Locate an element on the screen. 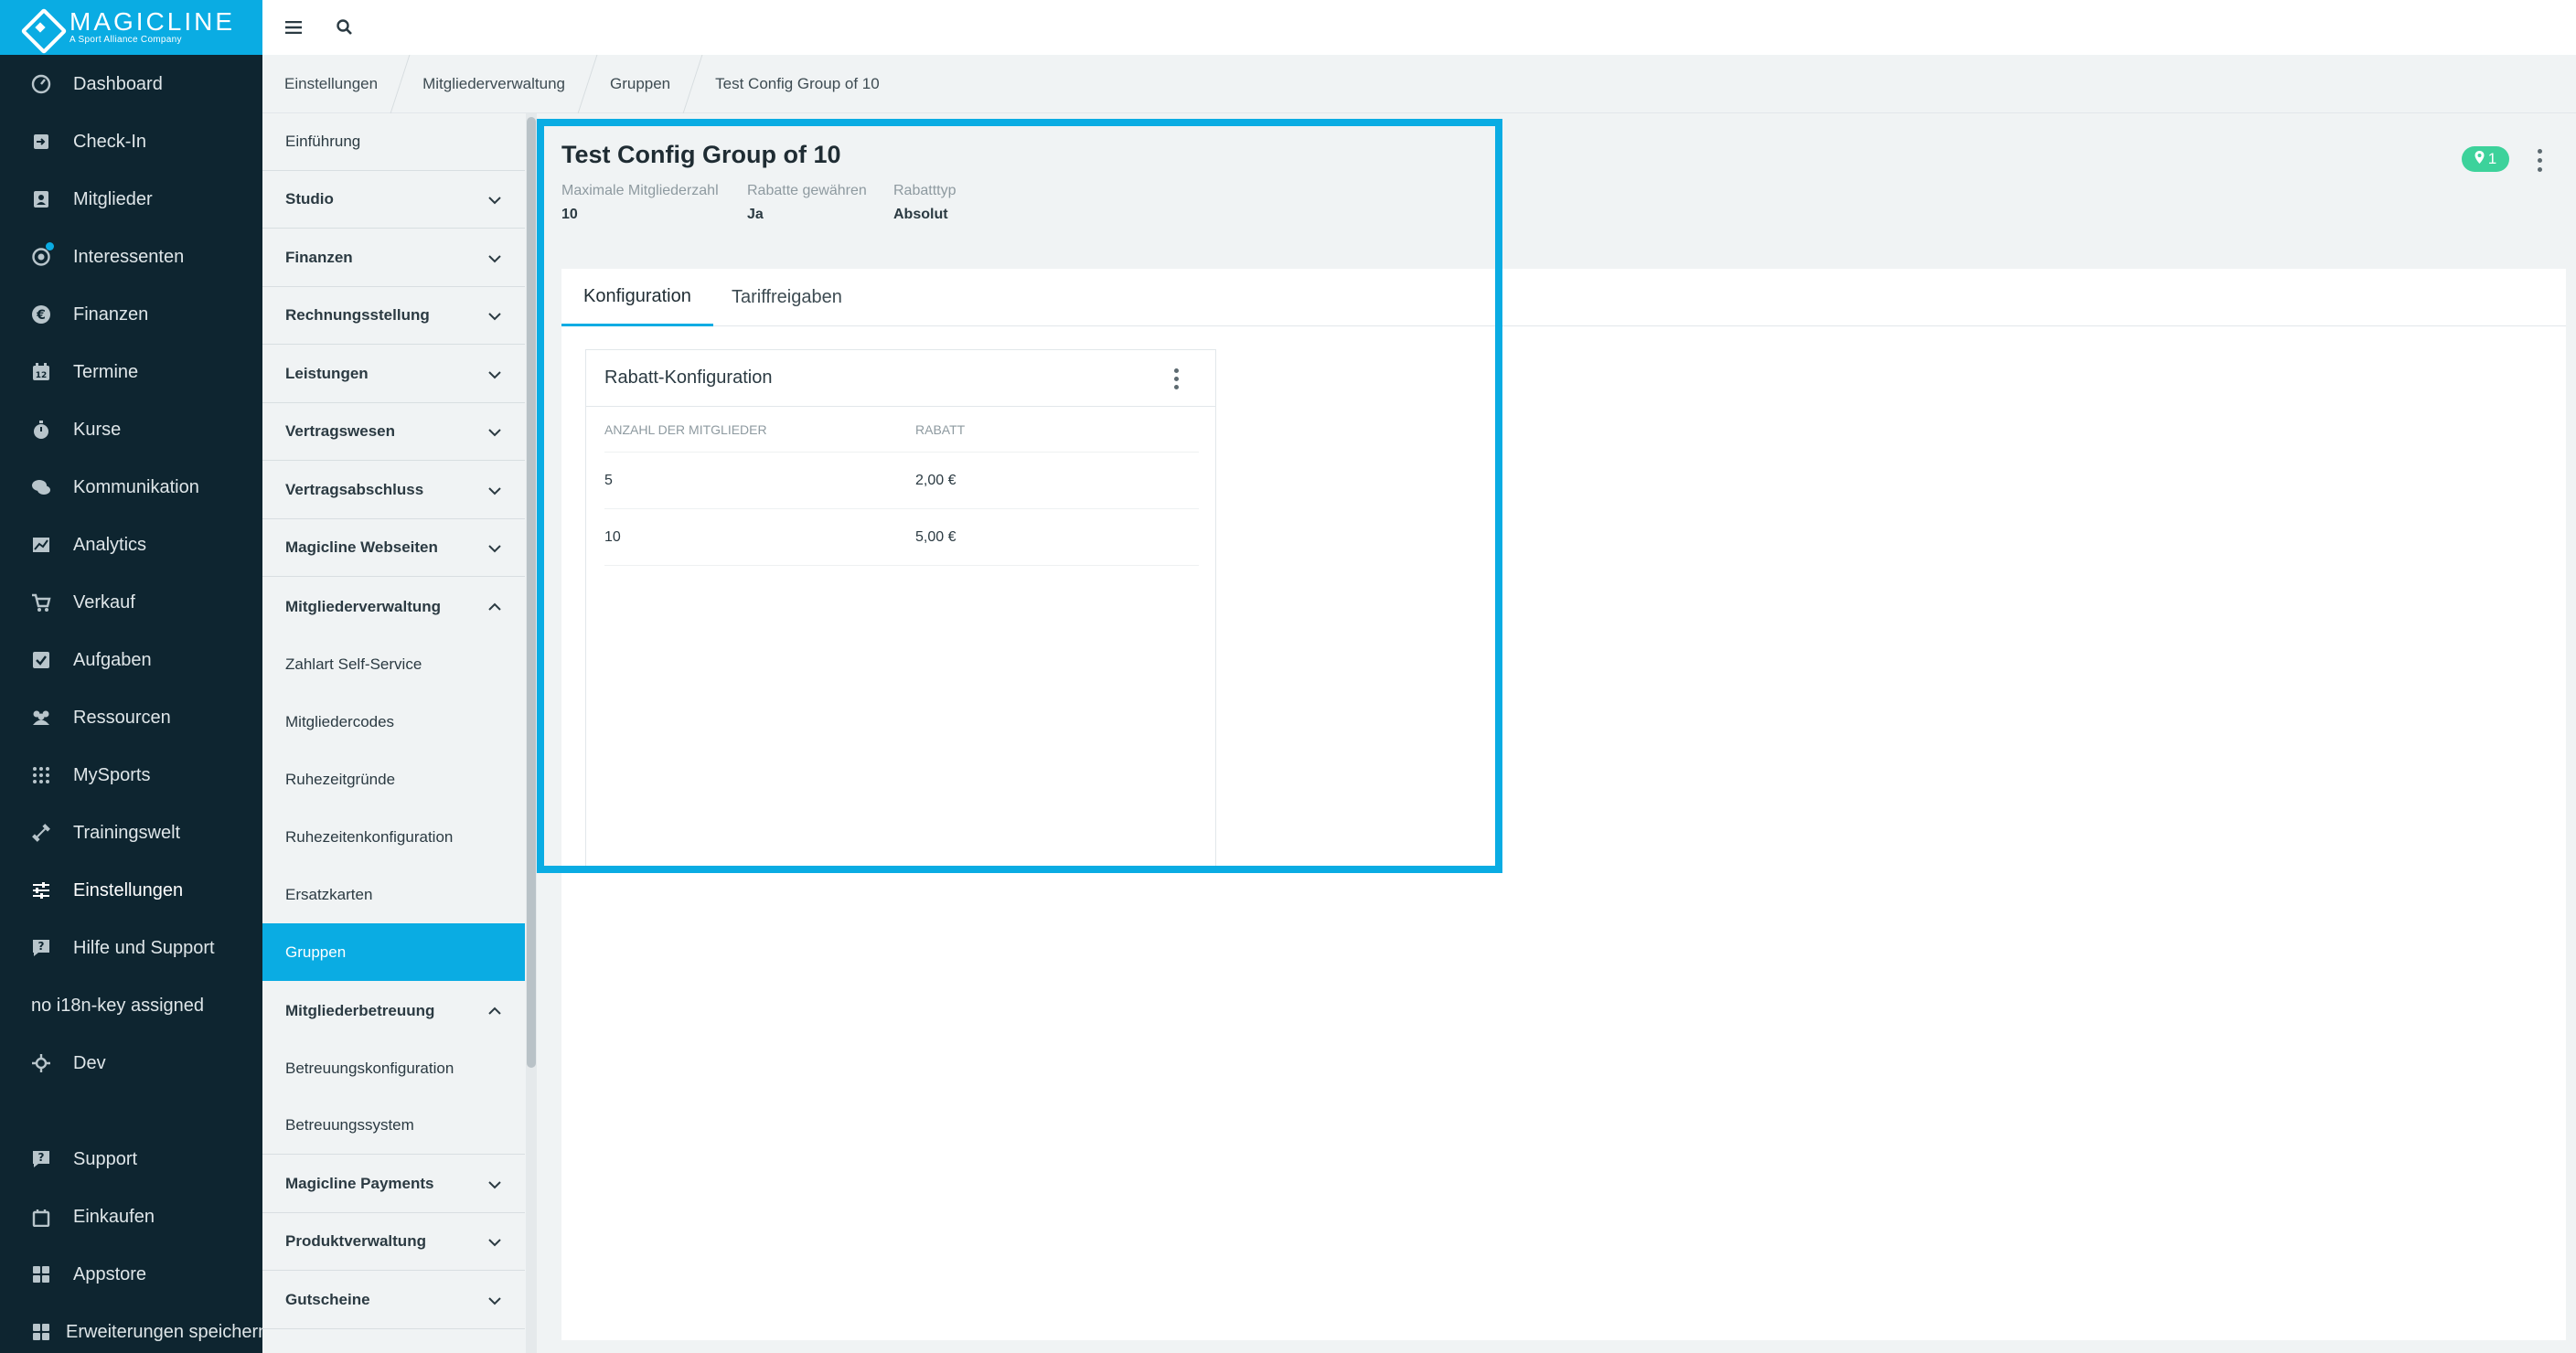 The width and height of the screenshot is (2576, 1353). submenu-item-betreuungskonfiguration: Betreuungskonfiguration is located at coordinates (393, 1068).